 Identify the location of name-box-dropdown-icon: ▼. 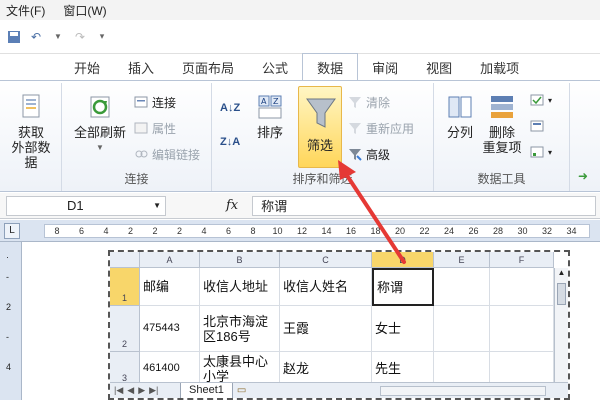
(157, 205).